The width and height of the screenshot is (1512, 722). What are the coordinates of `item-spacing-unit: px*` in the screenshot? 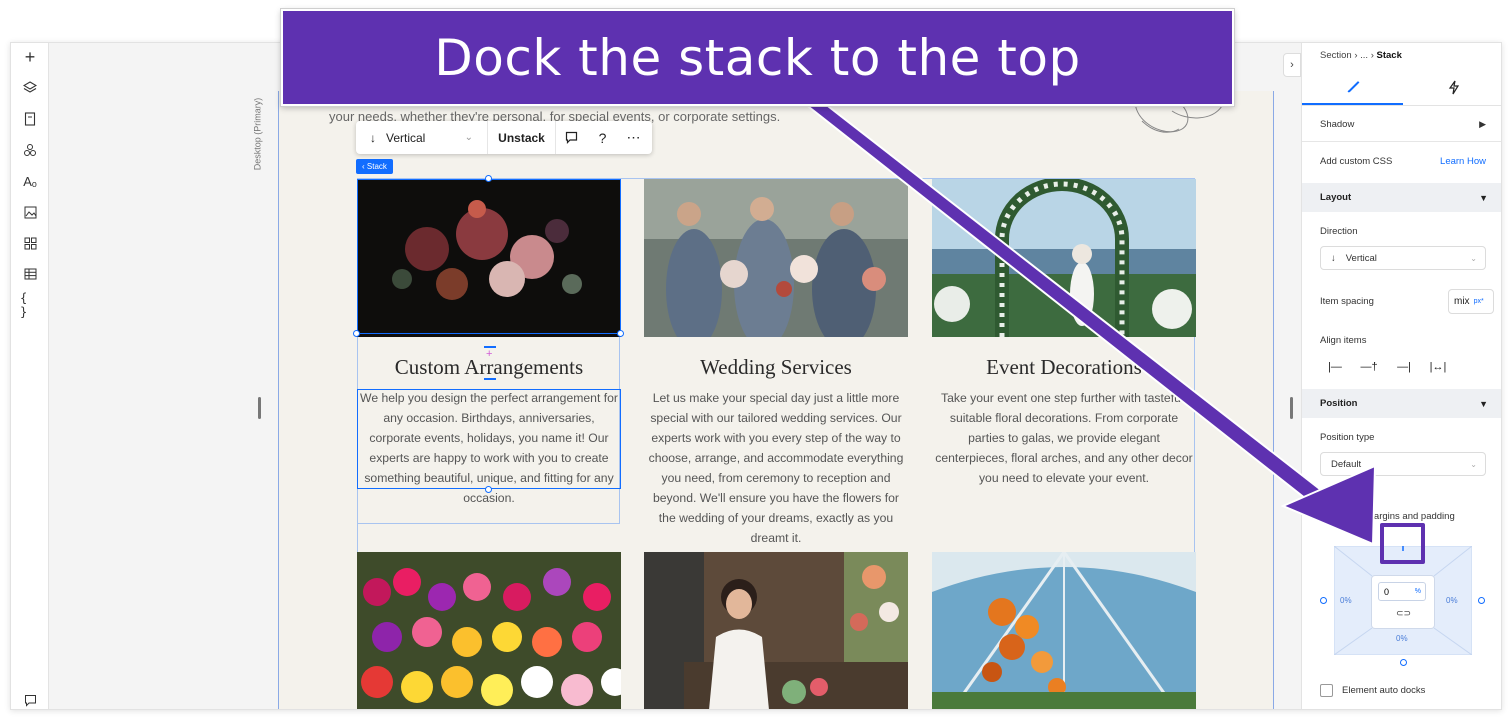 It's located at (1479, 301).